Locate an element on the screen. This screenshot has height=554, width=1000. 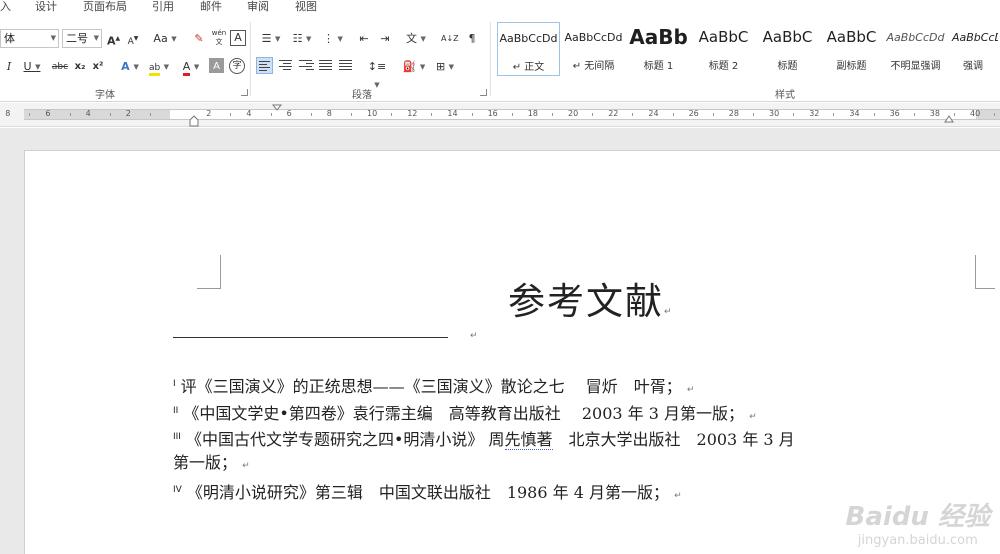
footnote-1: I 评《三国演义》的正统思想——《三国演义》散论之七 冒炘 叶胥； ↵ is located at coordinates (433, 387).